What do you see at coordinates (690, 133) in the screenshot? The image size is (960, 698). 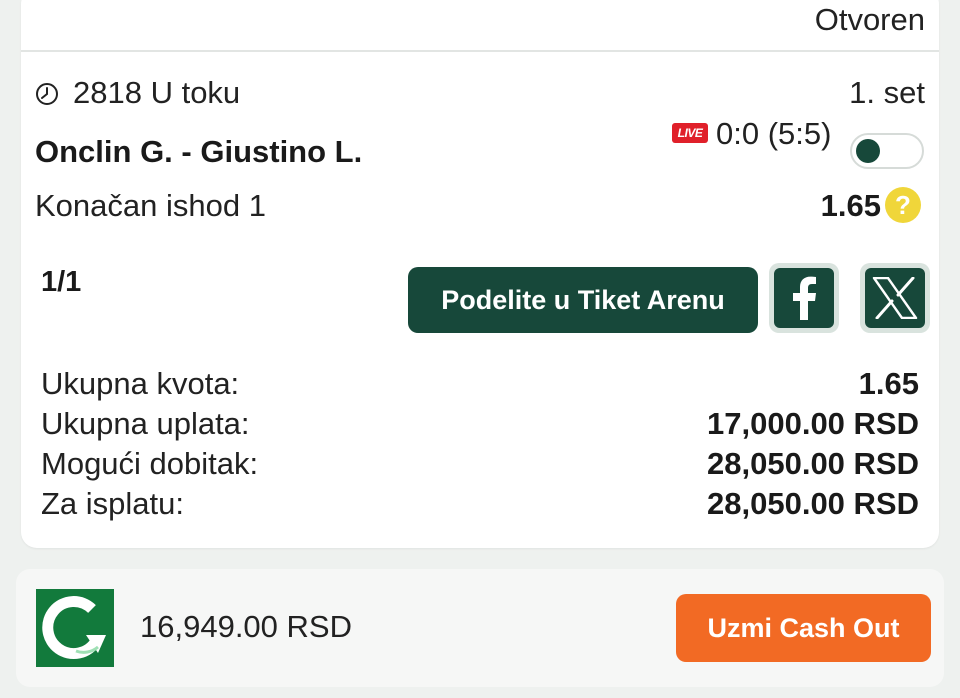 I see `live-badge: LIVE` at bounding box center [690, 133].